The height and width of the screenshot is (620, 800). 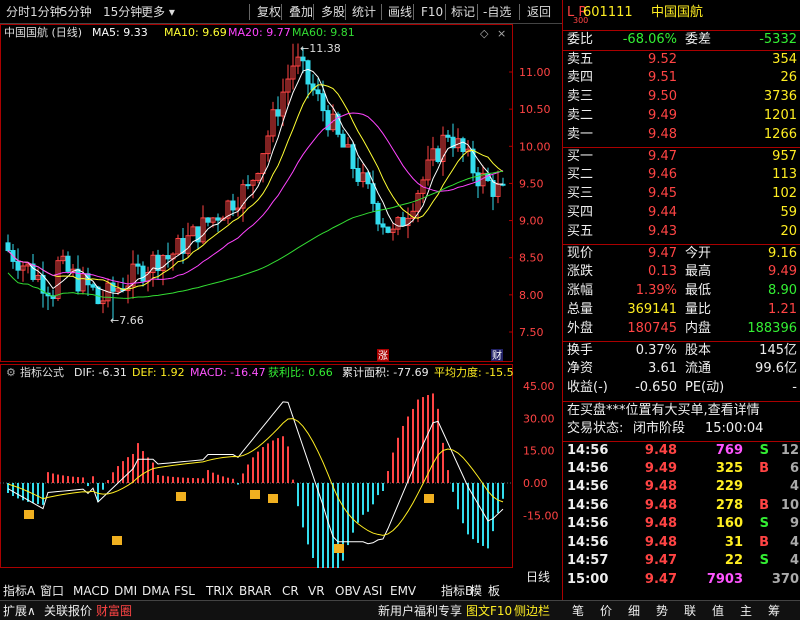 What do you see at coordinates (489, 611) in the screenshot?
I see `bottom-right-1: 图文F10` at bounding box center [489, 611].